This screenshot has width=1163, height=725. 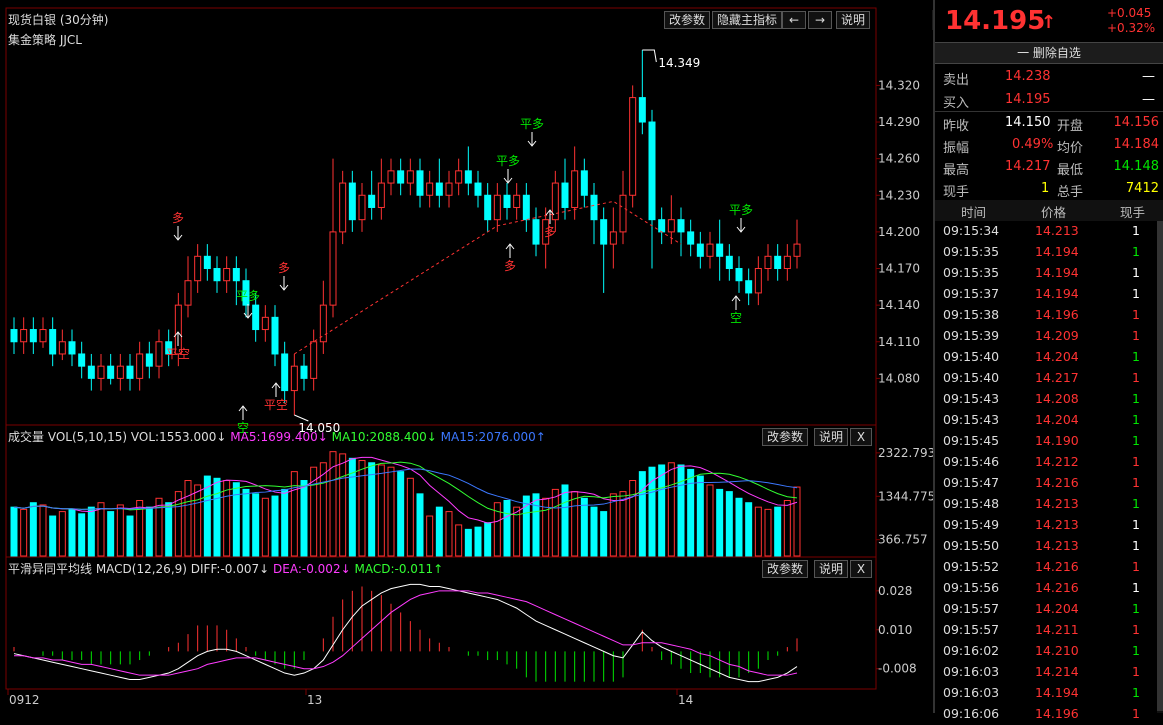 What do you see at coordinates (1049, 378) in the screenshot?
I see `tick-row: 09:15:40 14.217 1` at bounding box center [1049, 378].